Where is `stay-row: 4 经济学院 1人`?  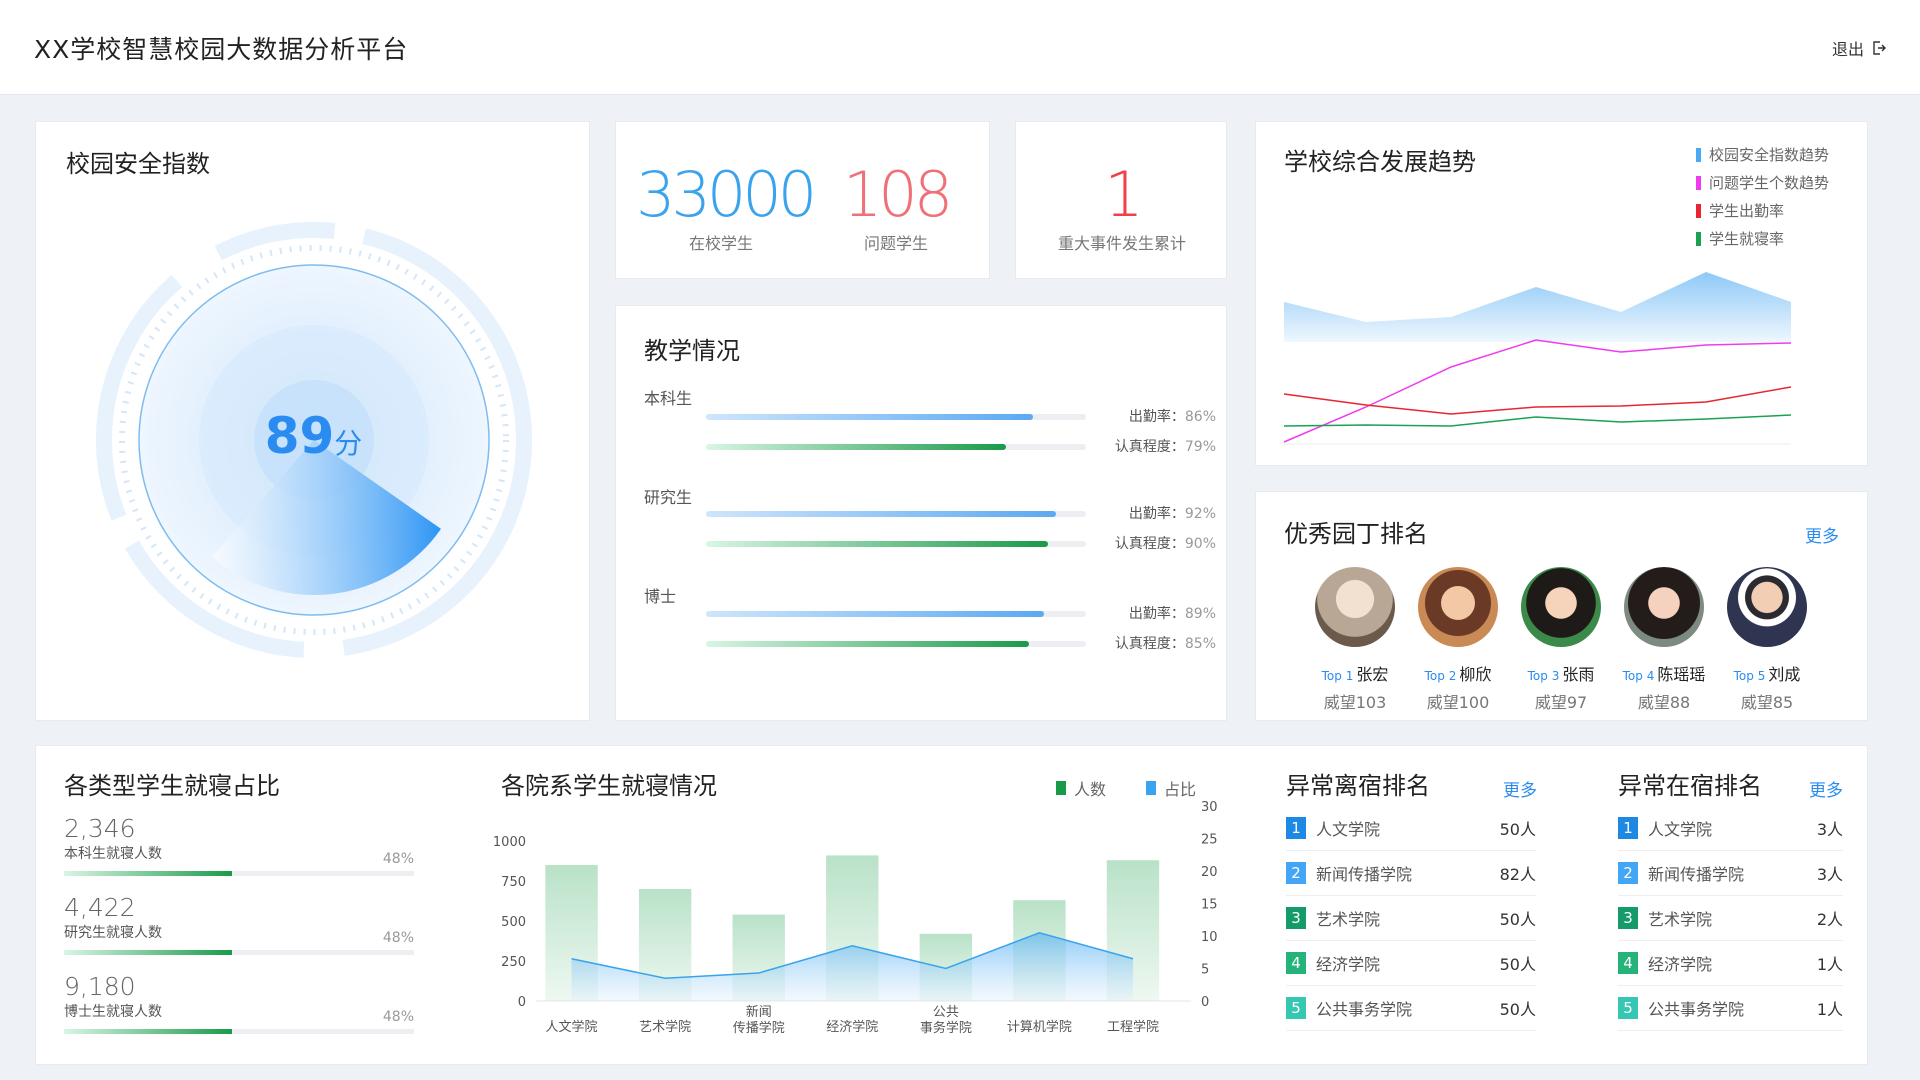 stay-row: 4 经济学院 1人 is located at coordinates (1730, 963).